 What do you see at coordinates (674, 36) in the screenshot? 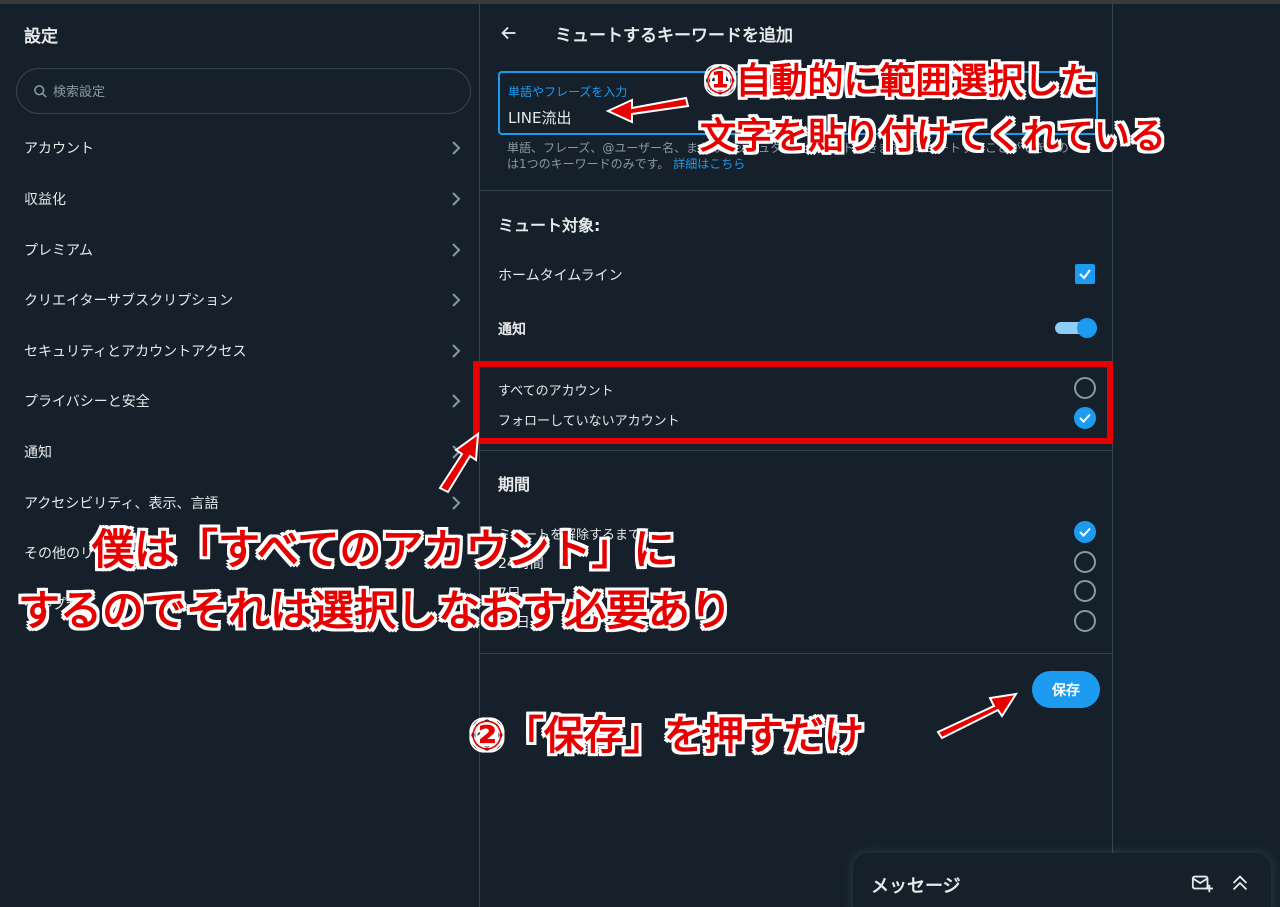
I see `page-title: ミュートするキーワードを追加` at bounding box center [674, 36].